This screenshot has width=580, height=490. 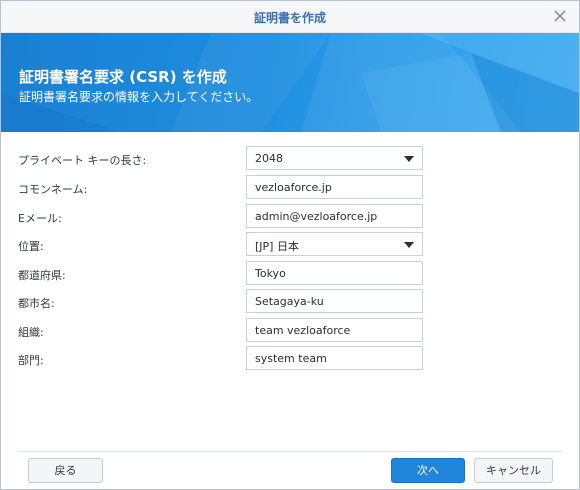 I want to click on country-value: [JP] 日本, so click(x=277, y=246).